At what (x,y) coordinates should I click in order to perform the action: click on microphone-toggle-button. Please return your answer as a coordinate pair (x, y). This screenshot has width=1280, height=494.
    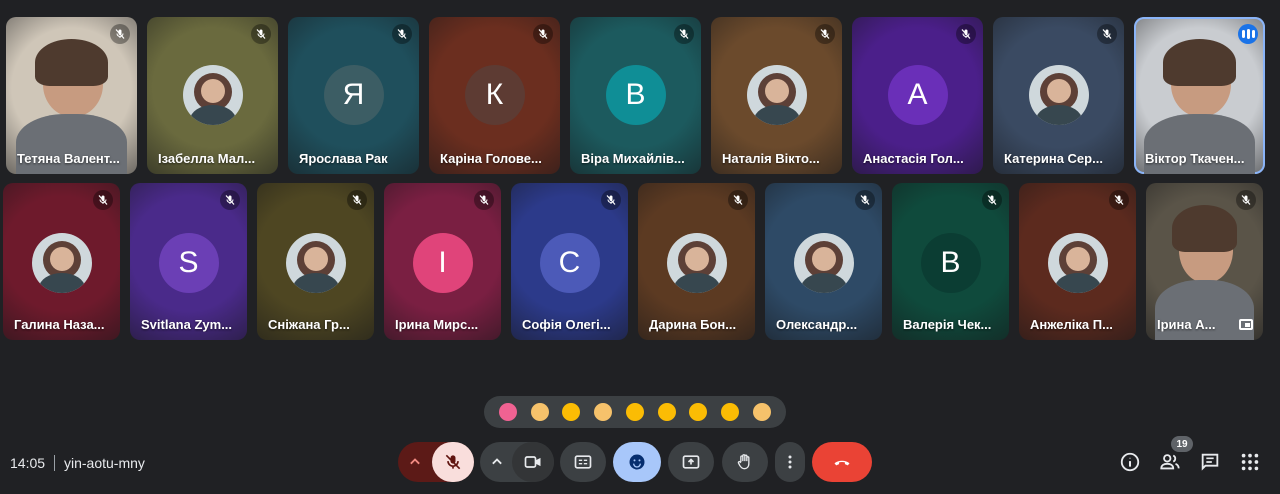
    Looking at the image, I should click on (453, 462).